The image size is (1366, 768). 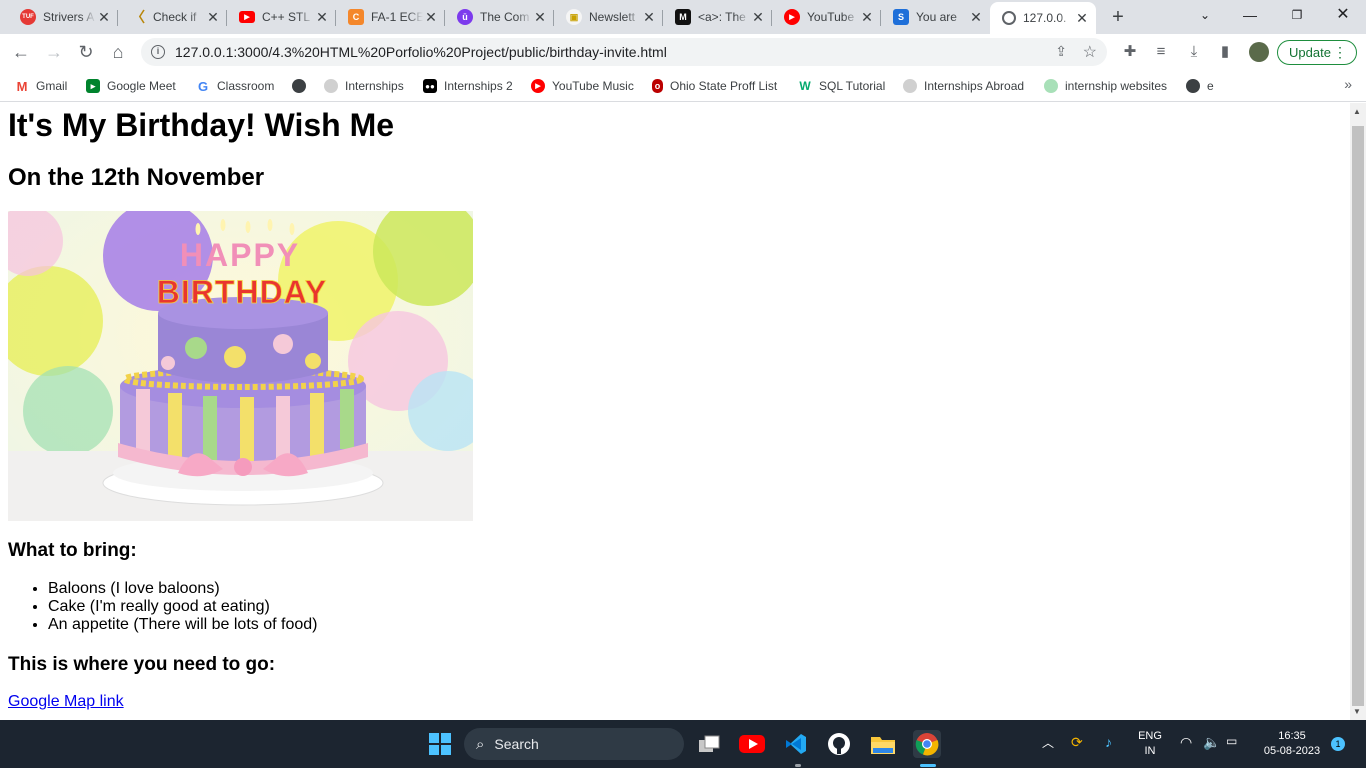 I want to click on ohio-state-icon: o, so click(x=657, y=86).